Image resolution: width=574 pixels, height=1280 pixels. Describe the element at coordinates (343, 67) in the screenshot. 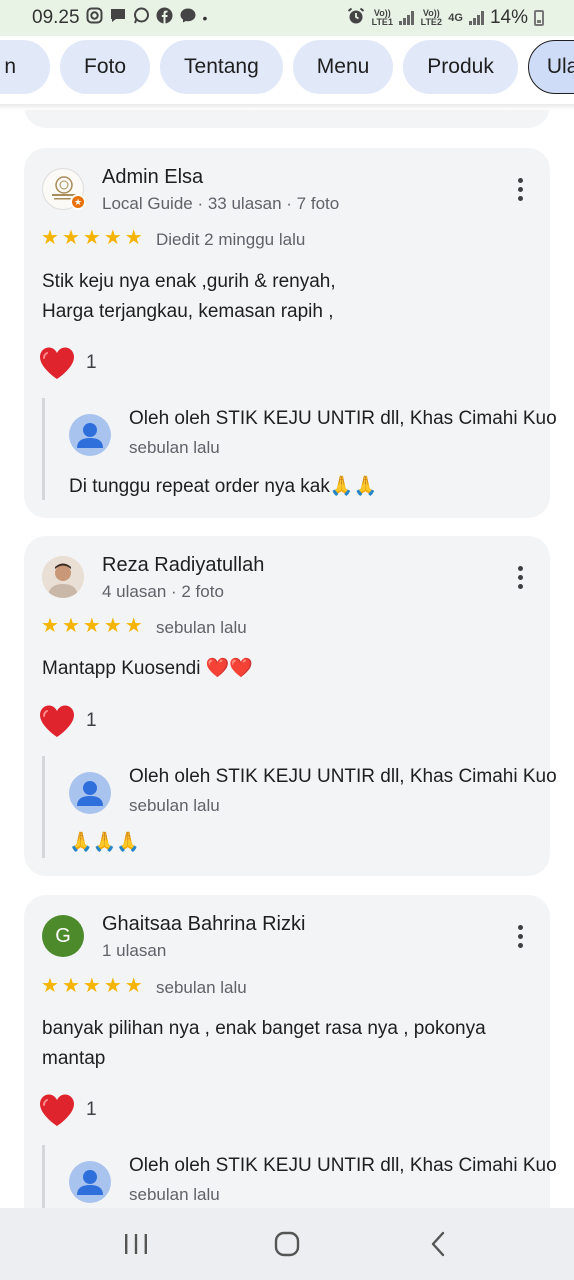

I see `tab-menu: Menu` at that location.